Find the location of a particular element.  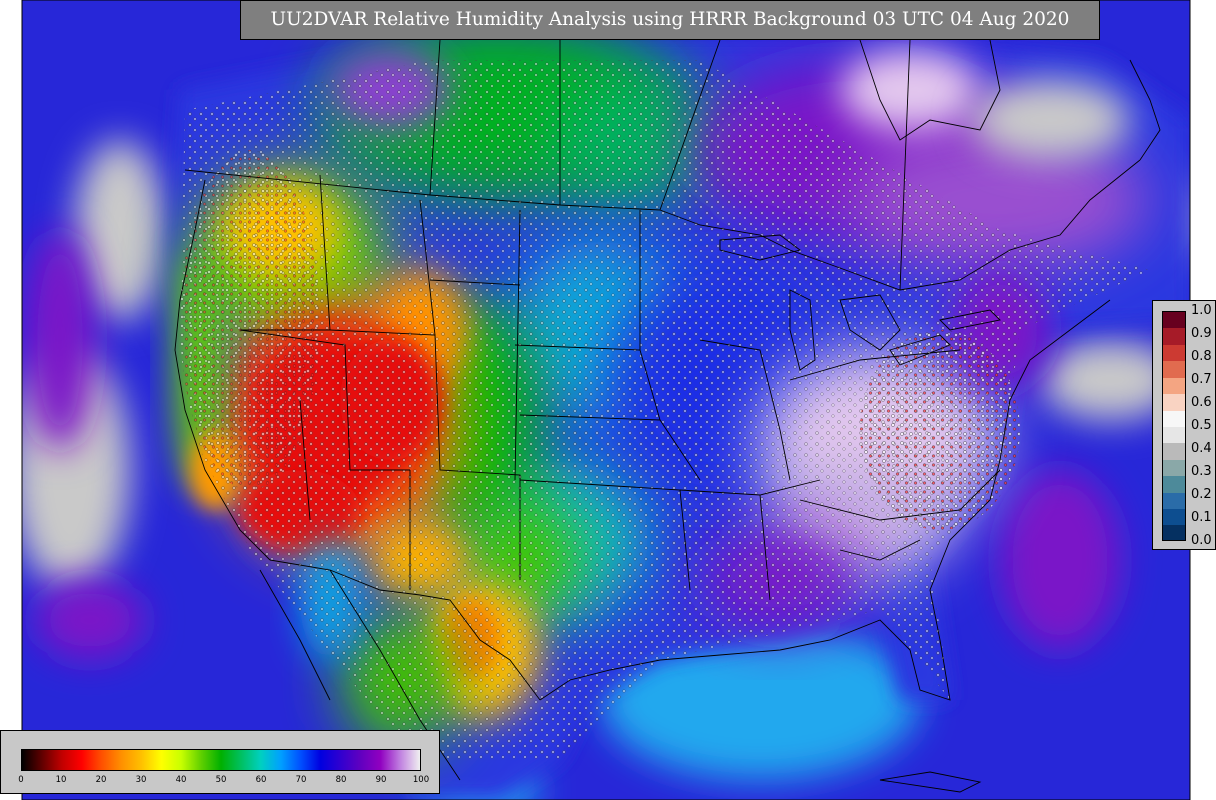

error-colorbar-tick: 0.1 is located at coordinates (1201, 517).